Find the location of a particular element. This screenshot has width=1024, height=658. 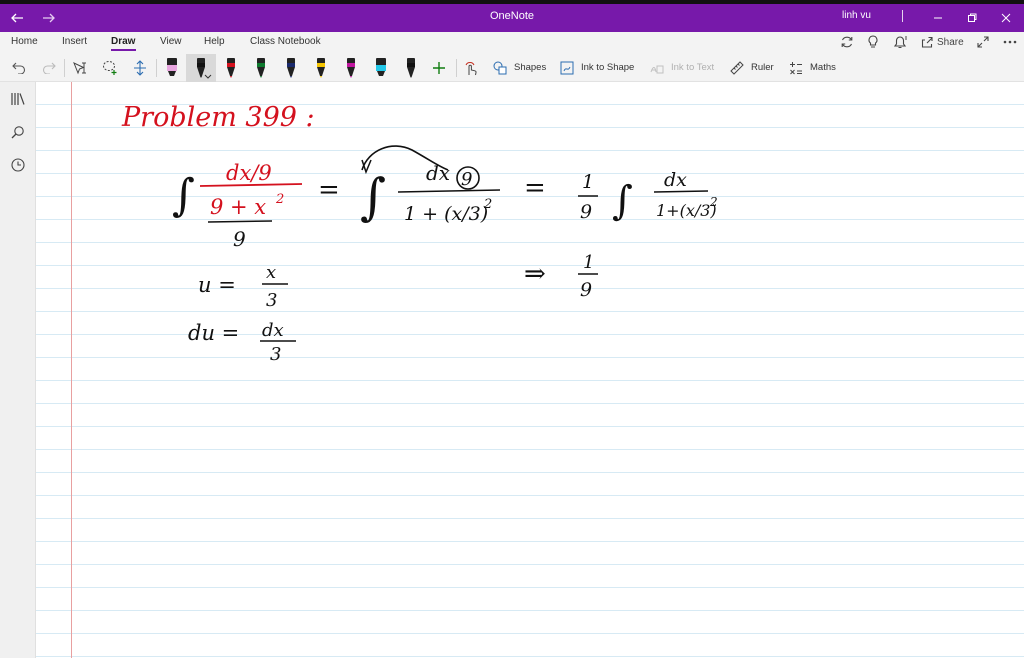

undo-icon is located at coordinates (19, 68).